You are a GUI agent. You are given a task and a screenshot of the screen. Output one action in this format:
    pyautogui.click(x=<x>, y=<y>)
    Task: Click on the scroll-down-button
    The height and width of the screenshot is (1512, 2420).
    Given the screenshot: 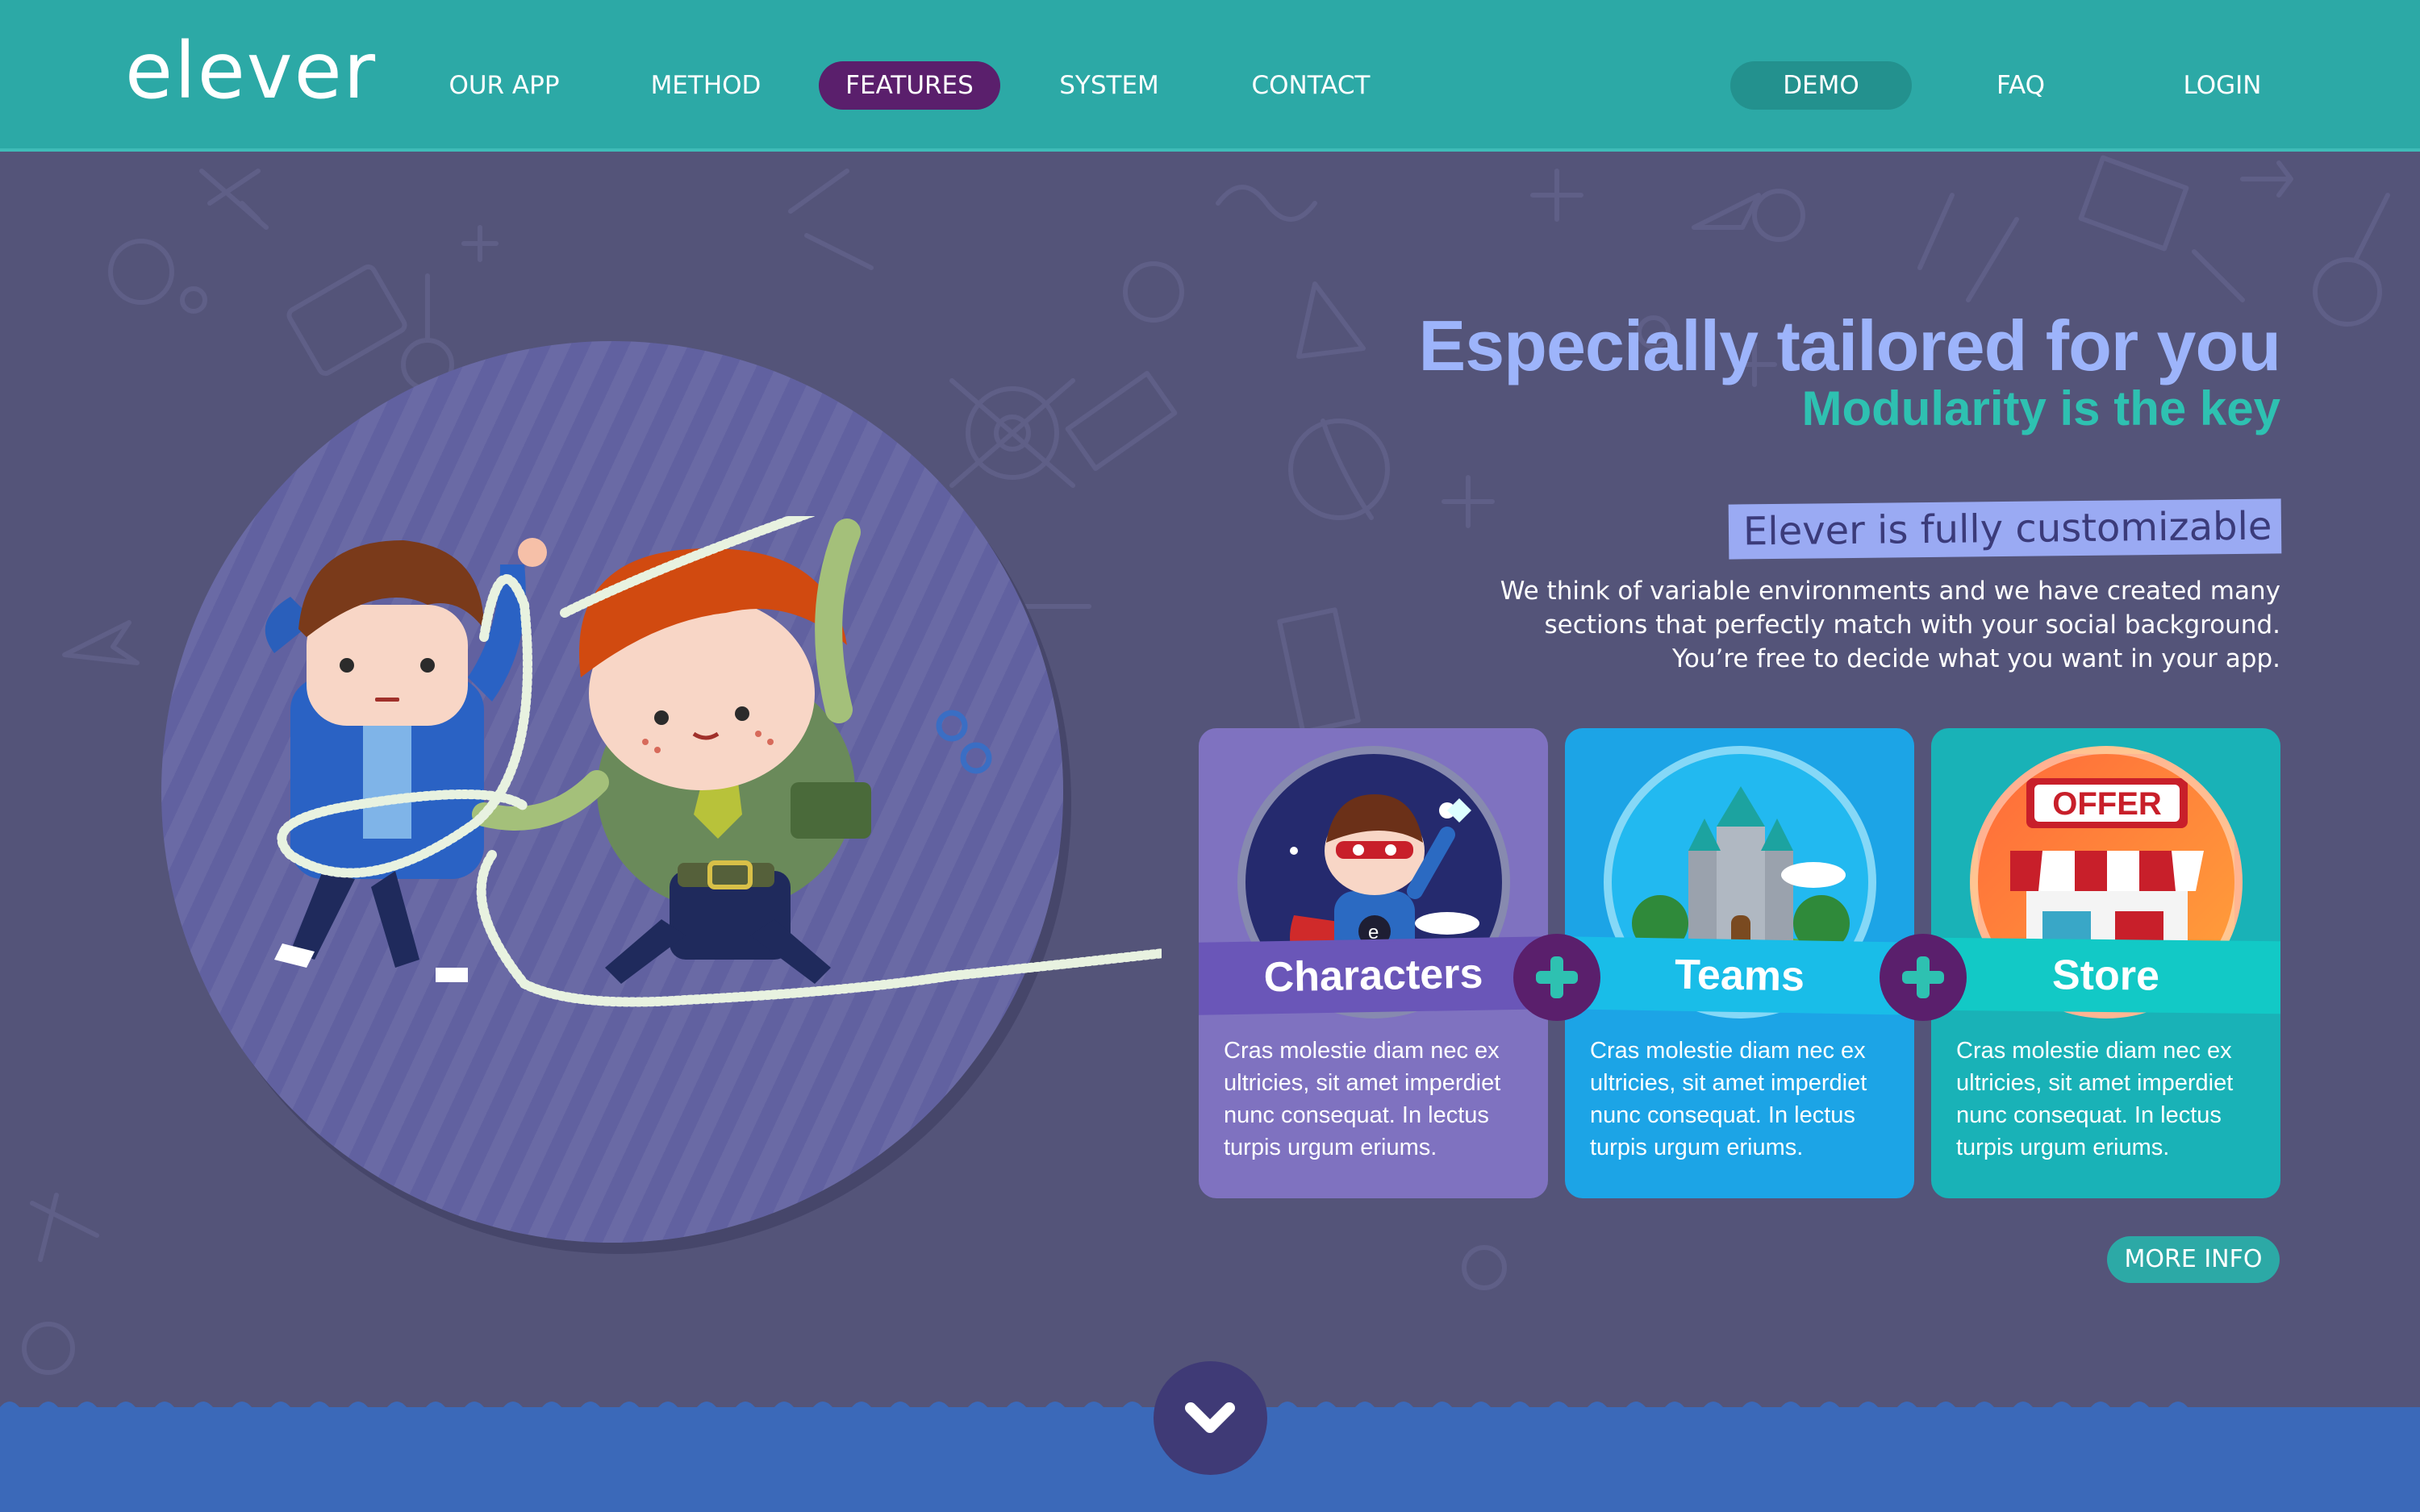 What is the action you would take?
    pyautogui.click(x=1210, y=1418)
    